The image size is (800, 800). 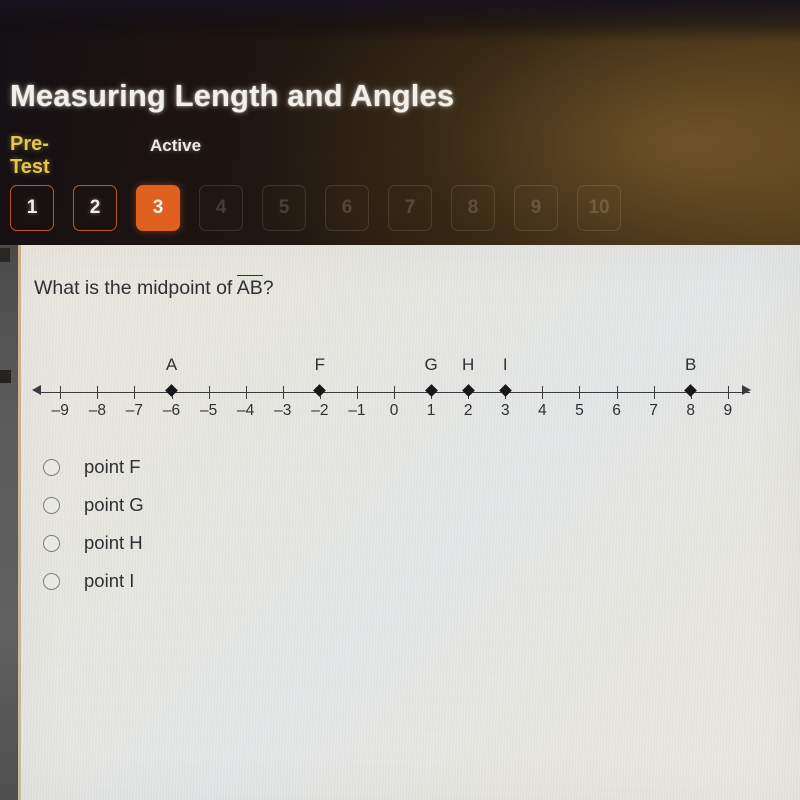 I want to click on axis-tick-label: –6, so click(x=171, y=410).